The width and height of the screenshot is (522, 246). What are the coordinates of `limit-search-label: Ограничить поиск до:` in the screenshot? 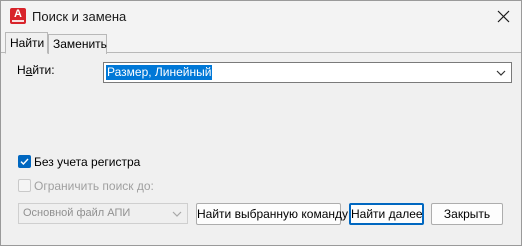 It's located at (94, 186).